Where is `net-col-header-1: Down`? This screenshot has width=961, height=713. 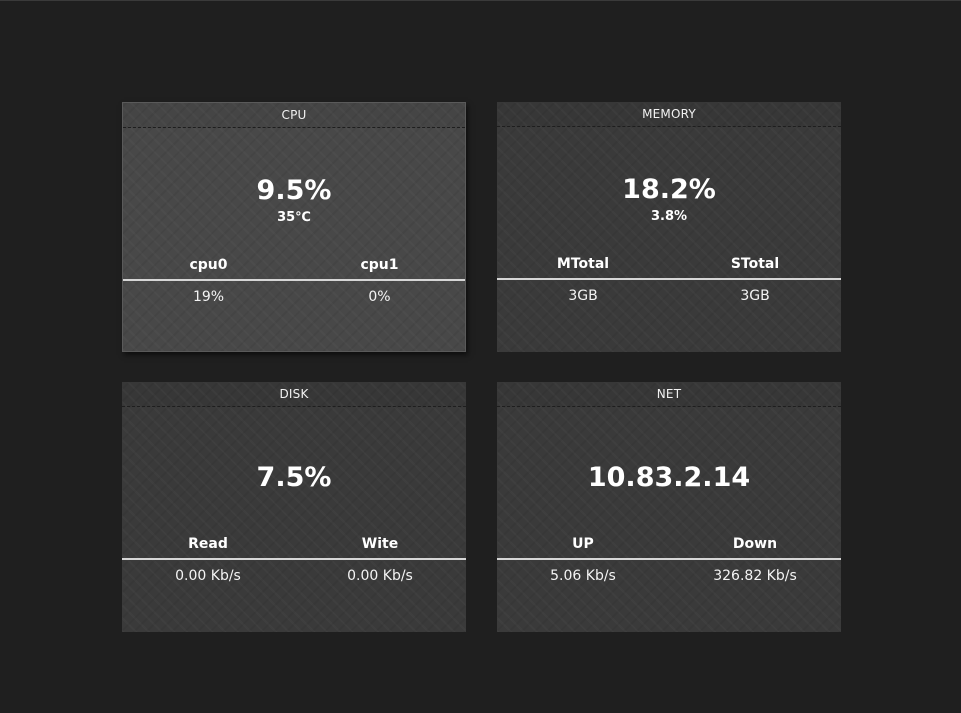 net-col-header-1: Down is located at coordinates (755, 544).